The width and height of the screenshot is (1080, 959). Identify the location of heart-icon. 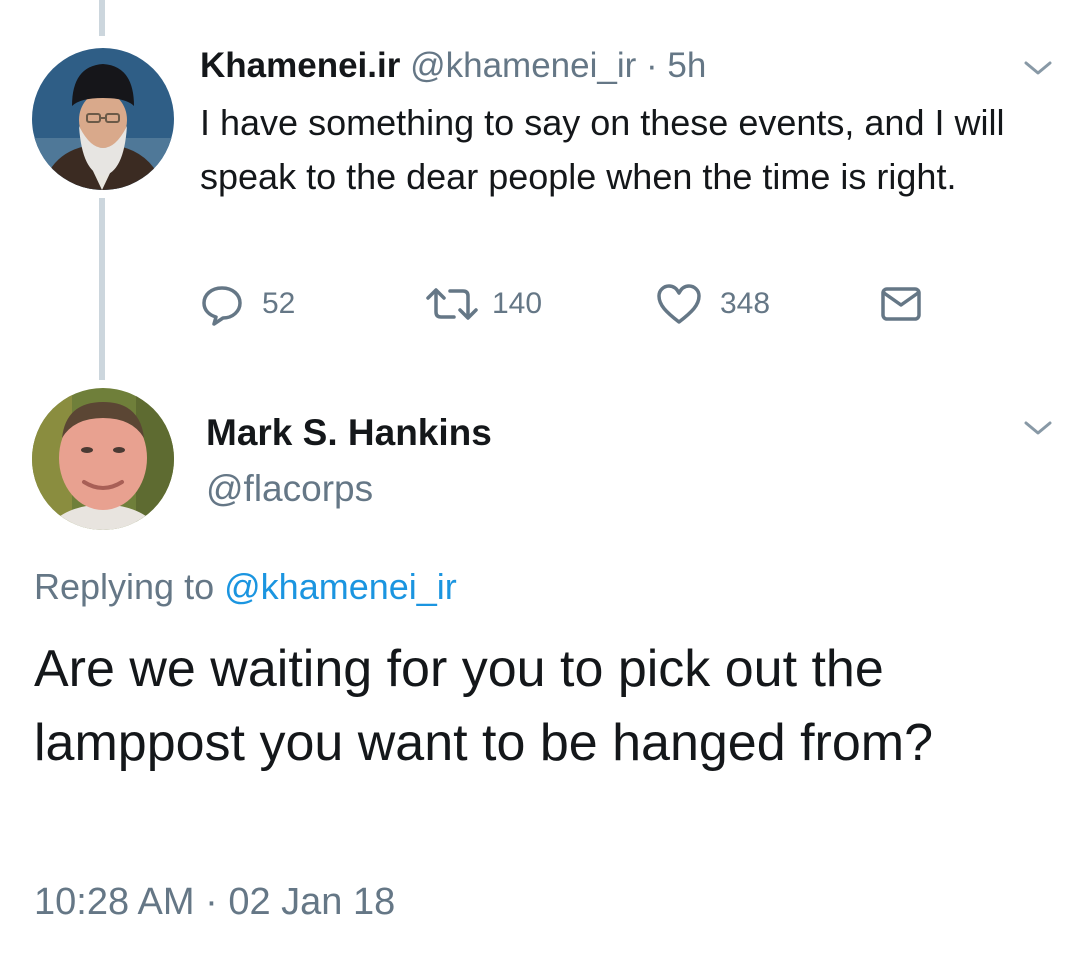
(679, 304).